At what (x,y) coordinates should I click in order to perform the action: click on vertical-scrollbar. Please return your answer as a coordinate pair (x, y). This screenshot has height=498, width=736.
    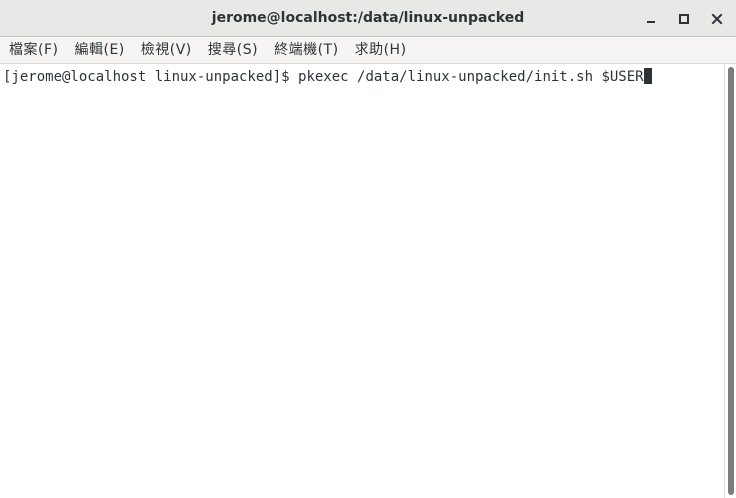
    Looking at the image, I should click on (730, 281).